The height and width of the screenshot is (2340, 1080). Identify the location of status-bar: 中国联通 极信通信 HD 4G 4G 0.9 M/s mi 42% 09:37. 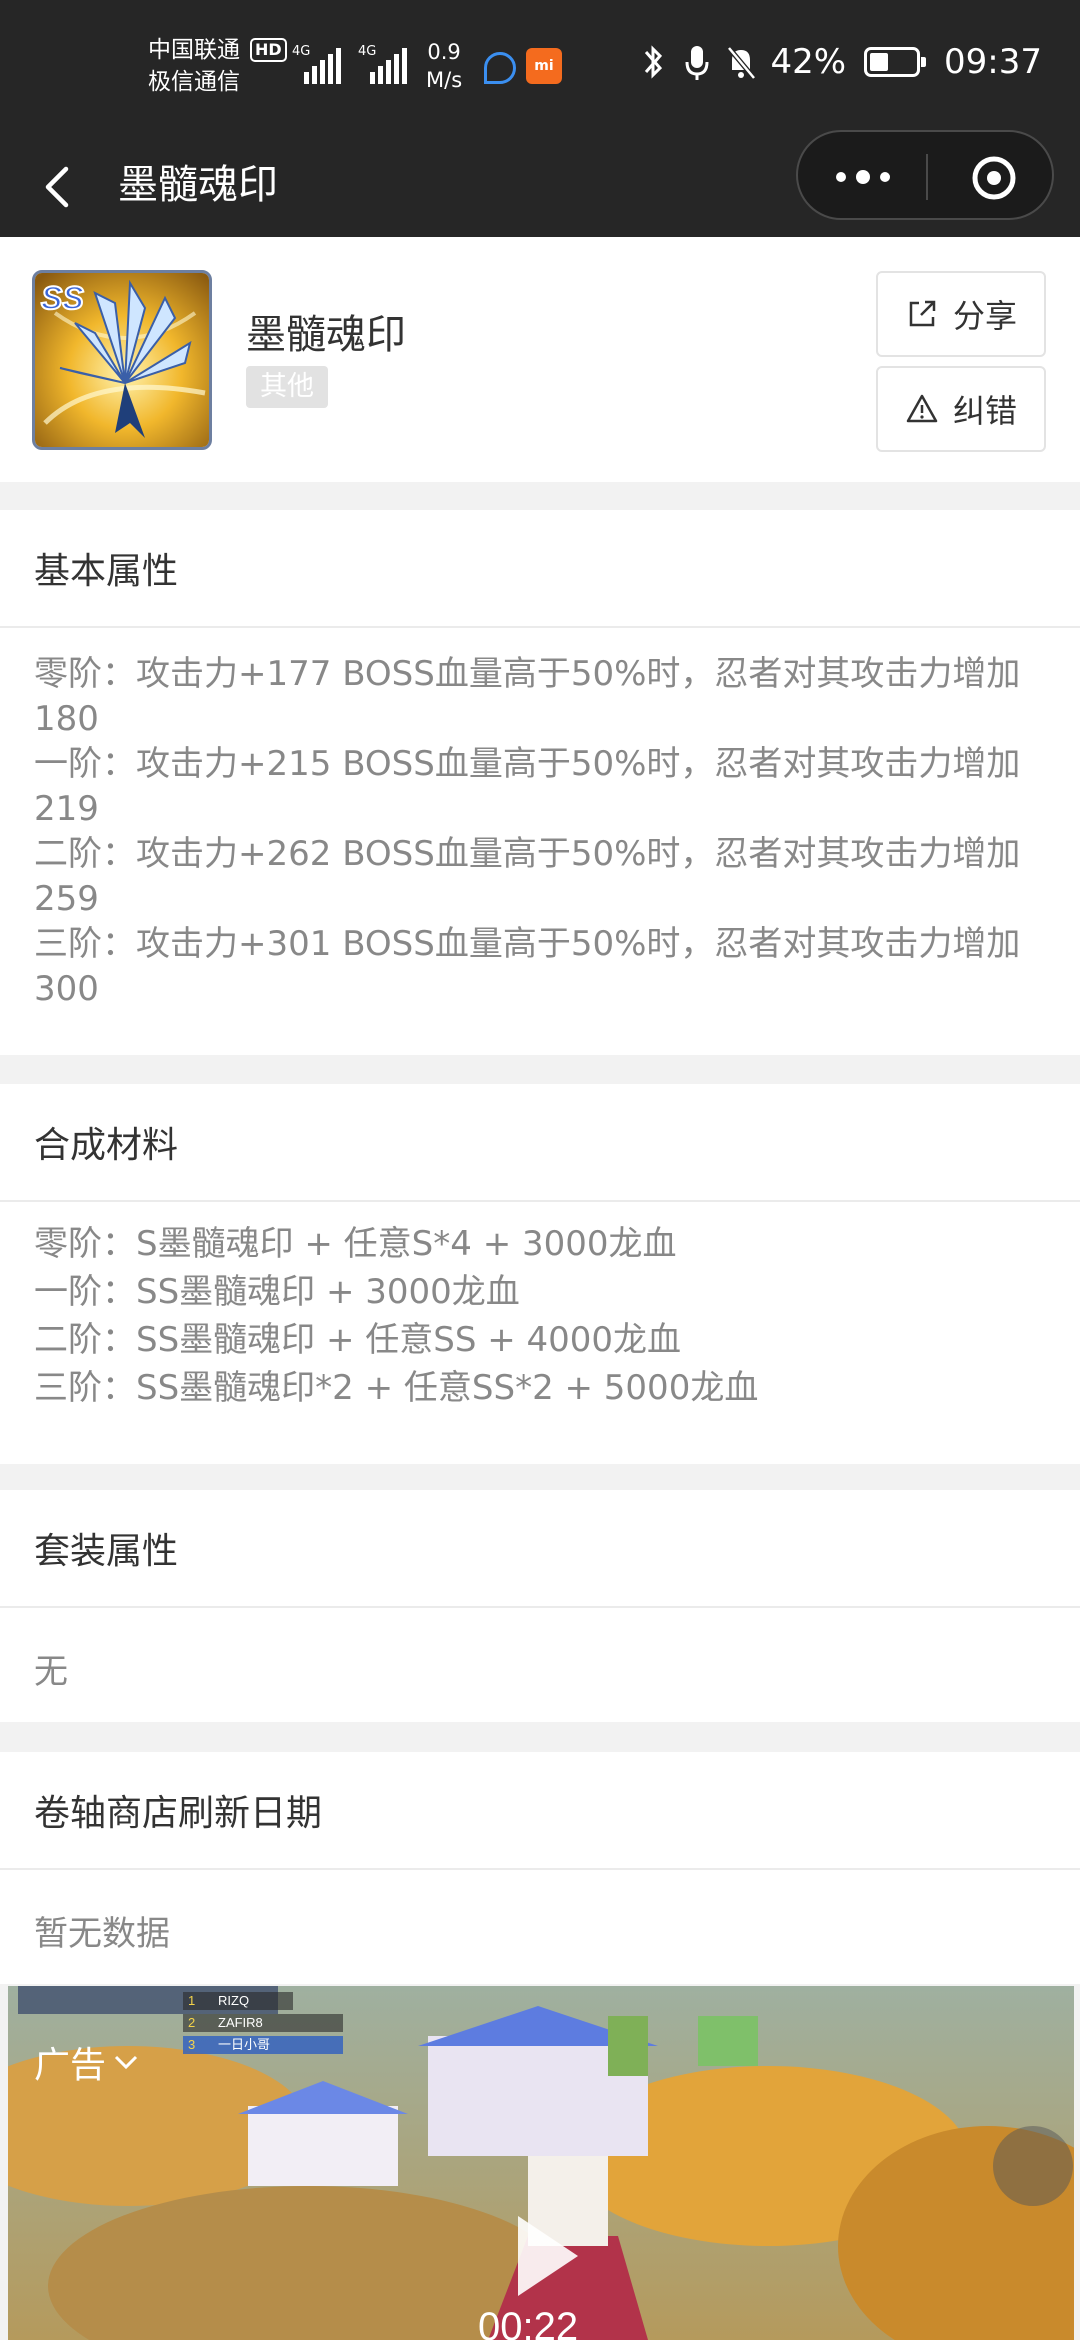
(540, 67).